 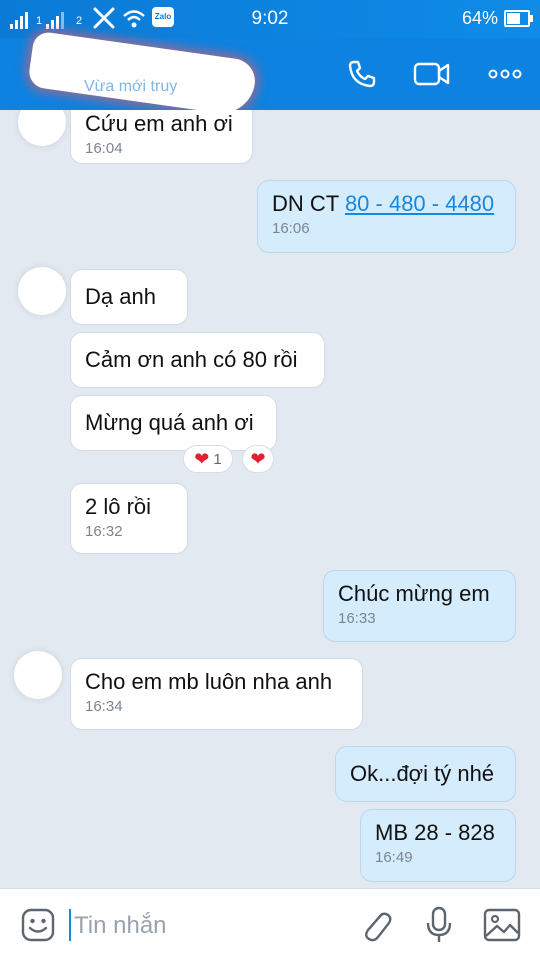 What do you see at coordinates (479, 18) in the screenshot?
I see `battery-percentage: 64%` at bounding box center [479, 18].